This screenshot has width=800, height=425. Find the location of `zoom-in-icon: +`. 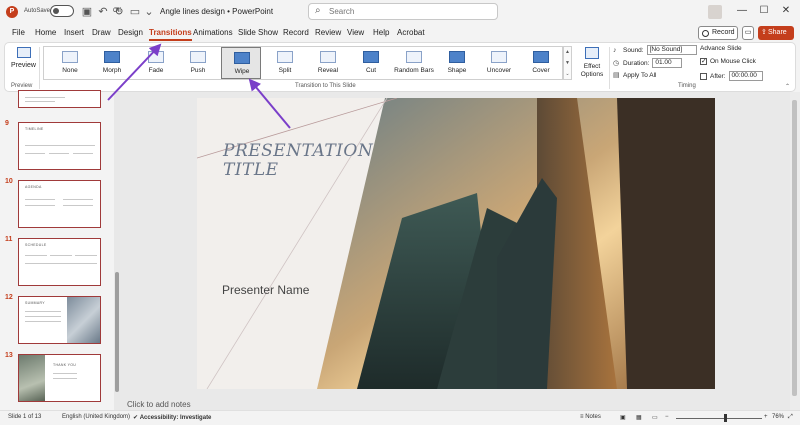

zoom-in-icon: + is located at coordinates (766, 417).